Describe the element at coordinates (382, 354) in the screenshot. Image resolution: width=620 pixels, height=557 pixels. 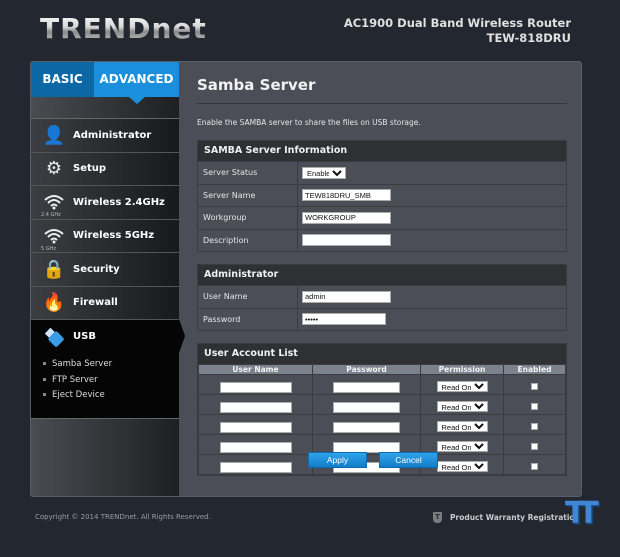
I see `section-heading: User Account List` at that location.